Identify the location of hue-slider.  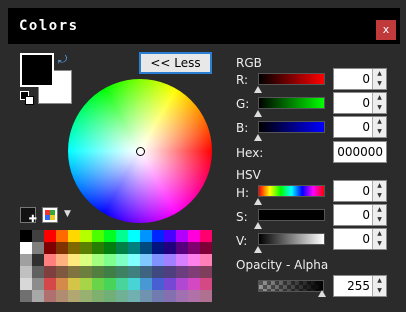
(291, 191).